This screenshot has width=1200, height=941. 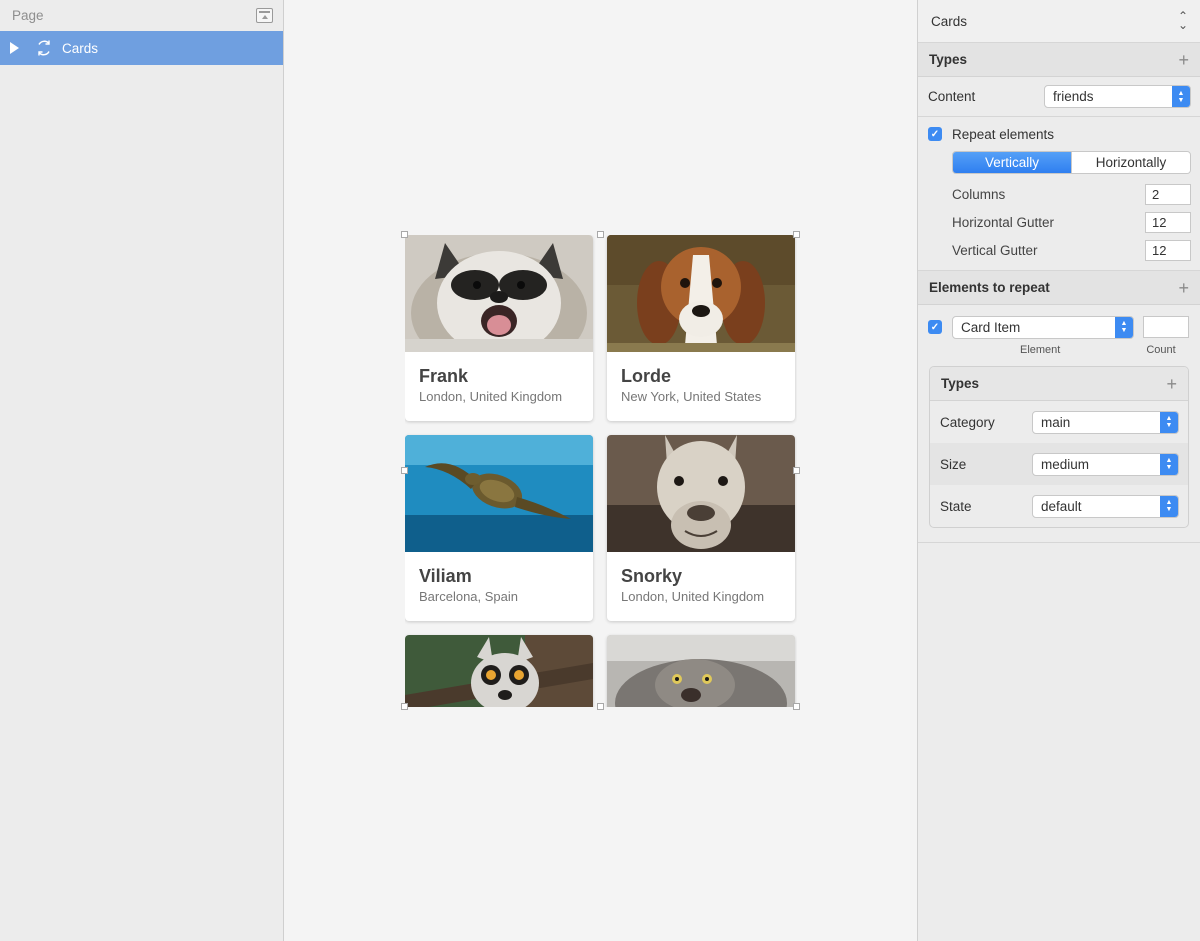 I want to click on sea-turtle-photo, so click(x=499, y=493).